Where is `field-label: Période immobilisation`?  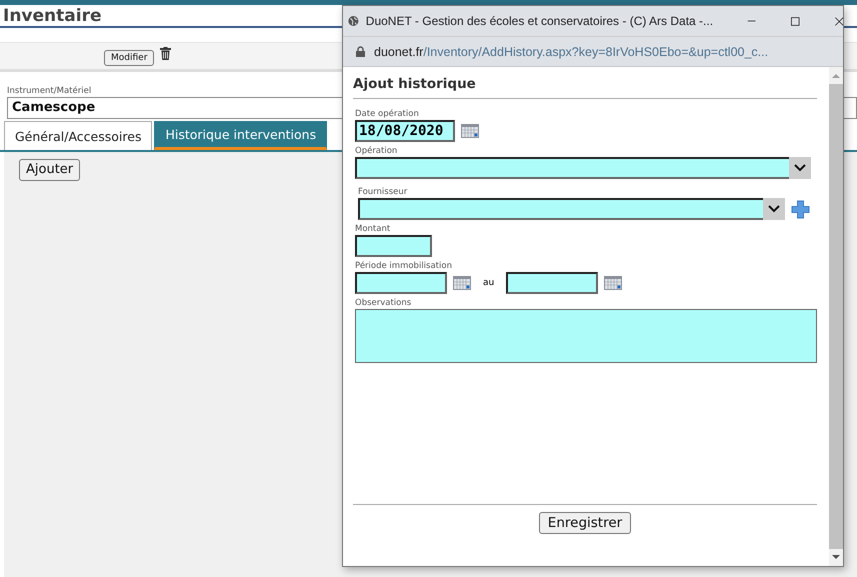
field-label: Période immobilisation is located at coordinates (404, 266).